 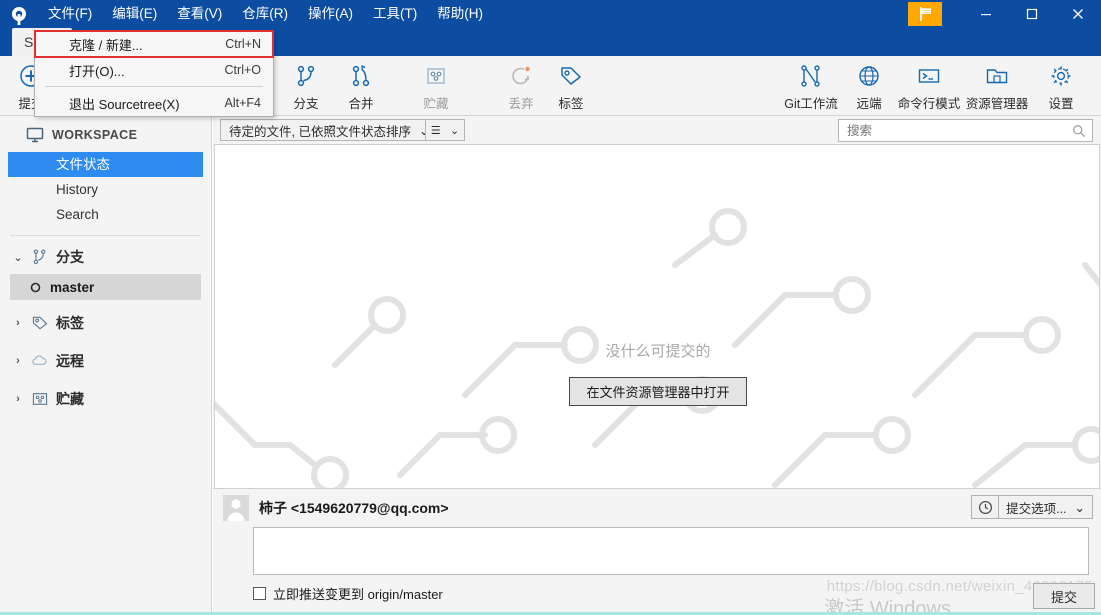 I want to click on terminal-icon, so click(x=929, y=76).